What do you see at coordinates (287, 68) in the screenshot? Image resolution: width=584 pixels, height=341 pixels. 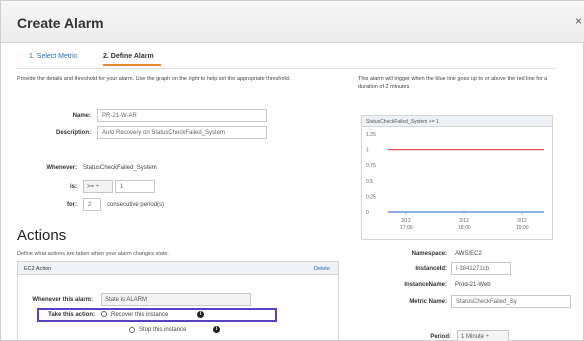 I see `divider` at bounding box center [287, 68].